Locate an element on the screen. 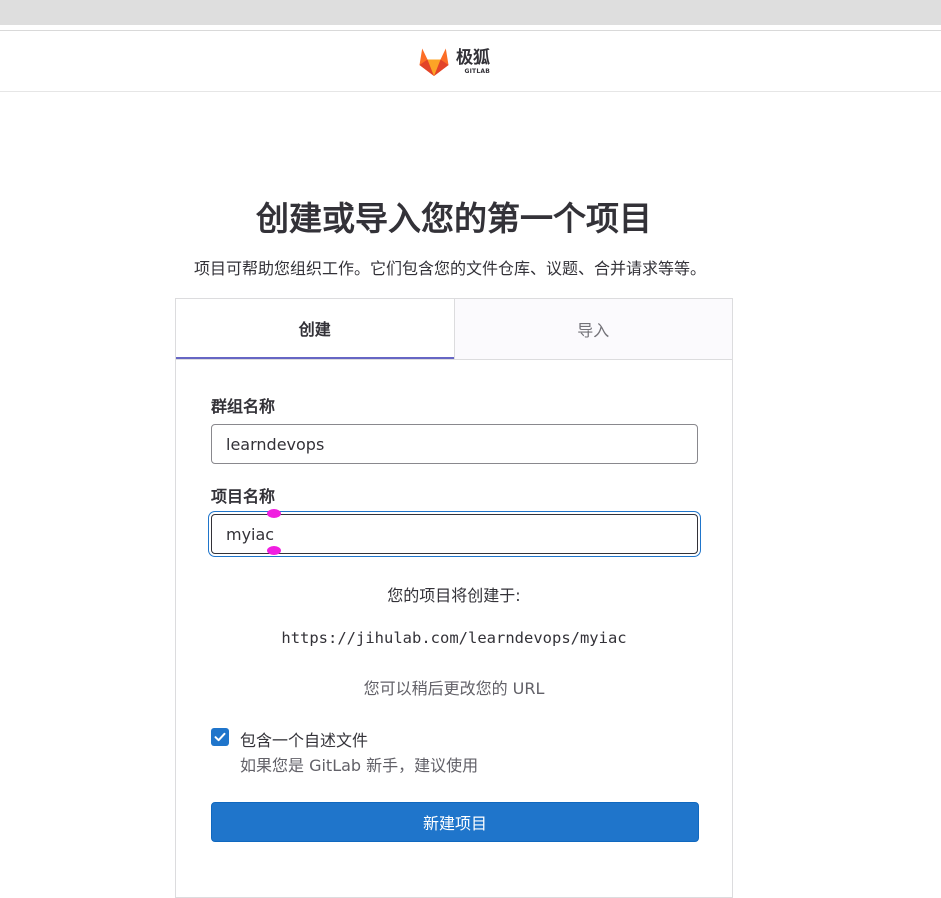  checkmark-icon is located at coordinates (220, 737).